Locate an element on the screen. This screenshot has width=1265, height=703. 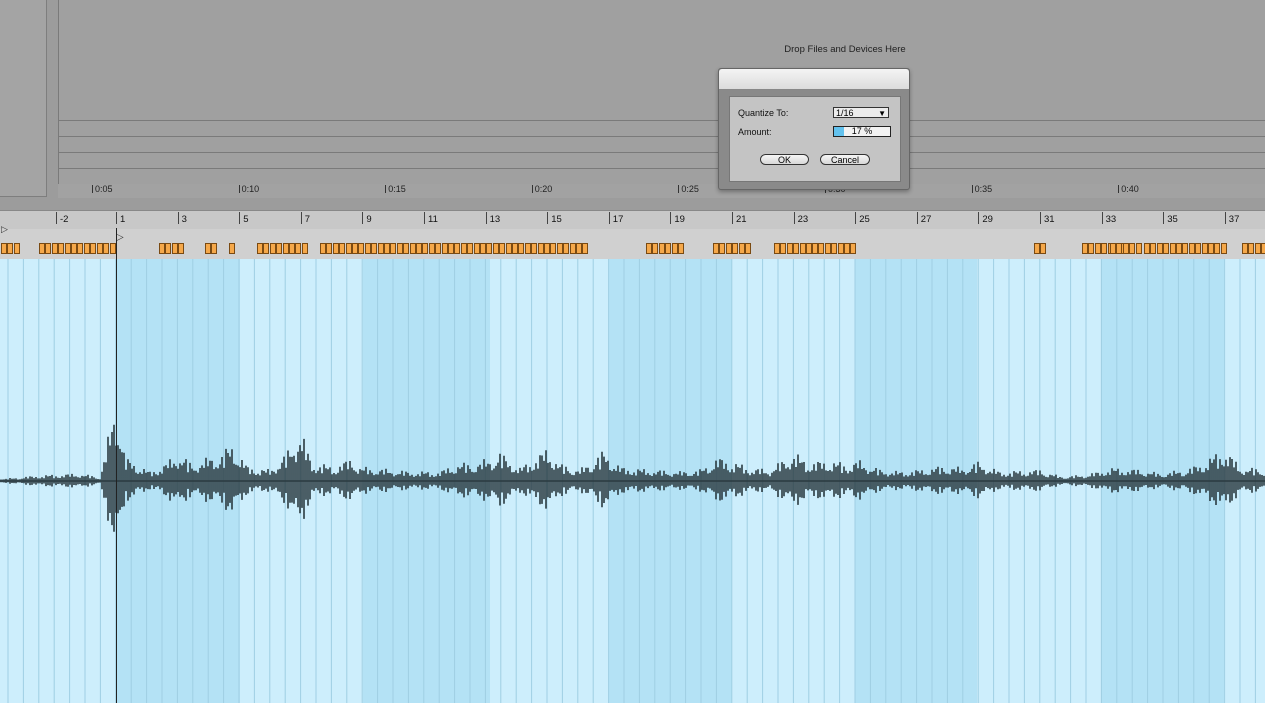
cancel-button: Cancel is located at coordinates (845, 159).